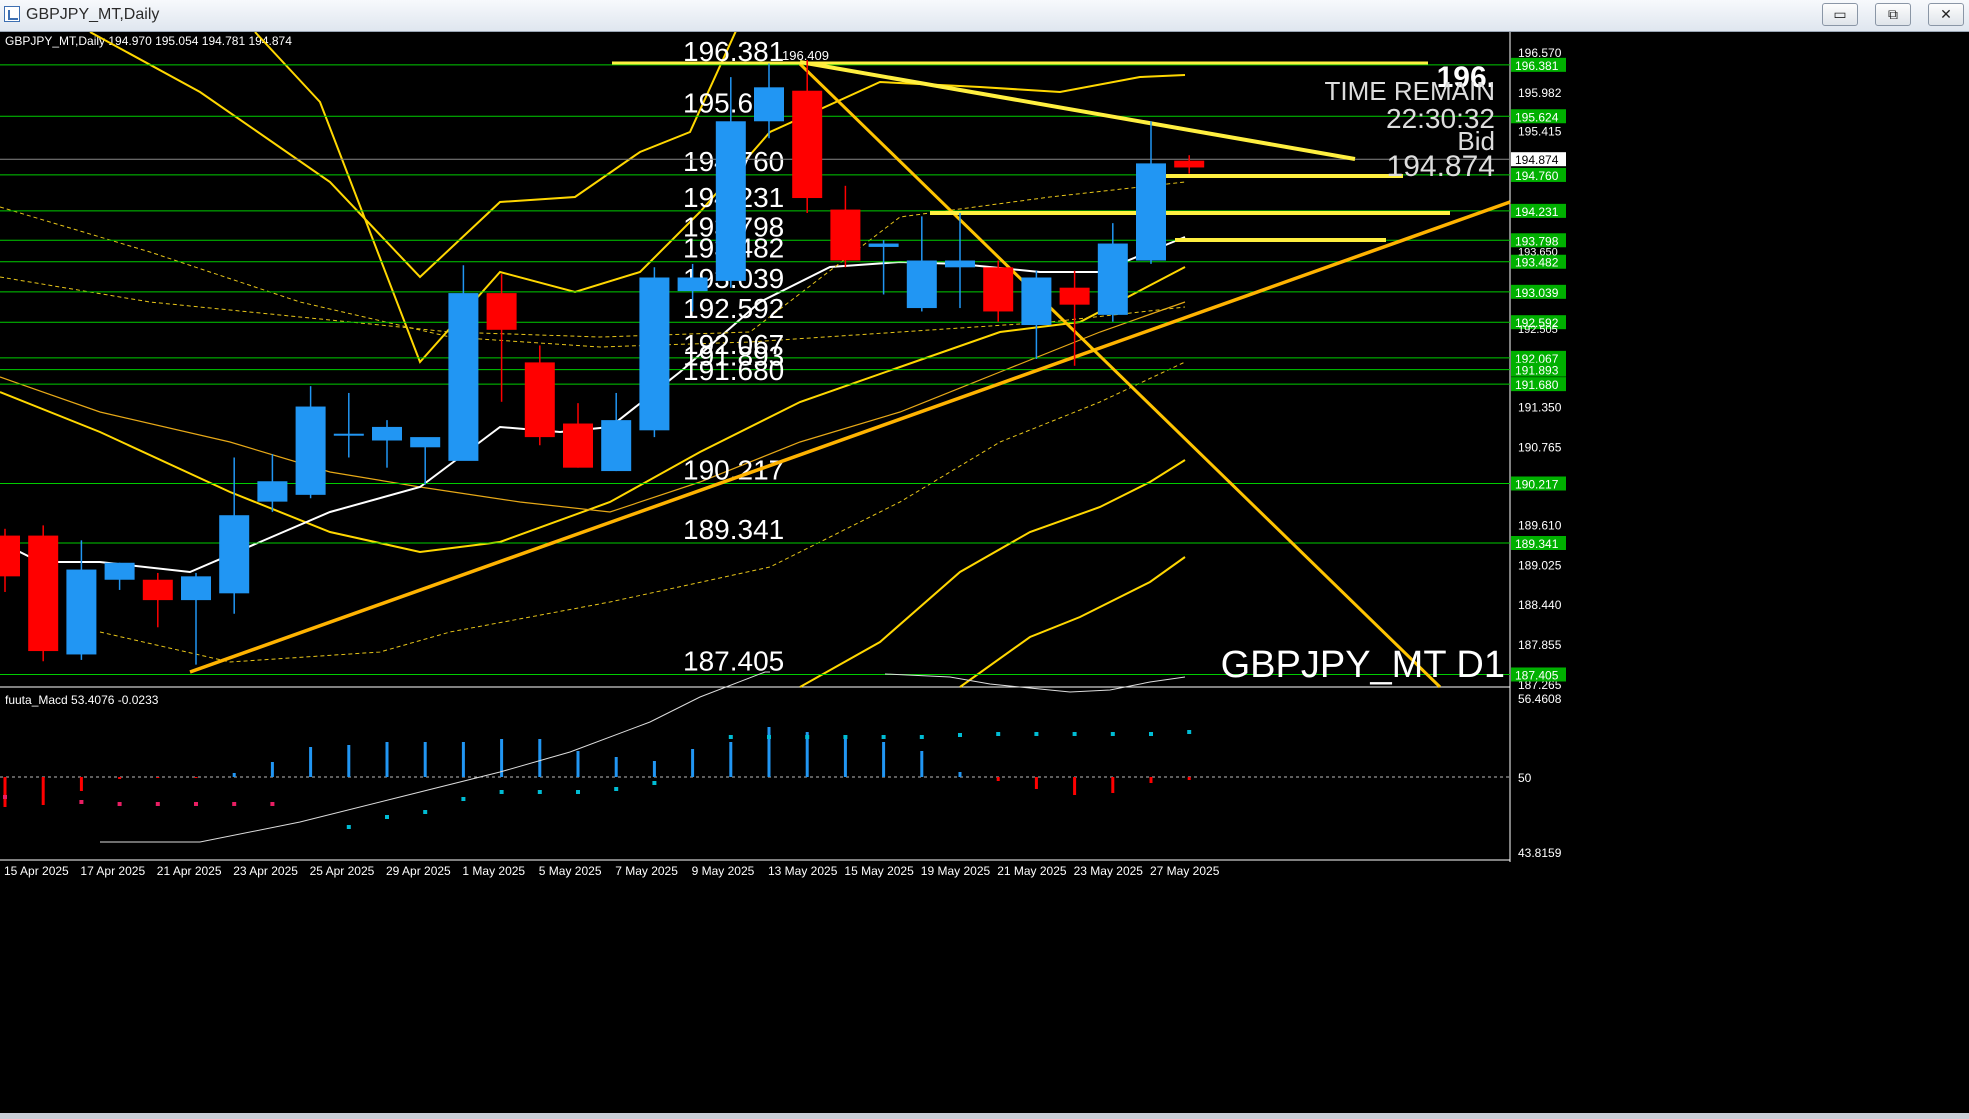 Image resolution: width=1969 pixels, height=1119 pixels. I want to click on time-axis-label: 25 Apr 2025, so click(342, 871).